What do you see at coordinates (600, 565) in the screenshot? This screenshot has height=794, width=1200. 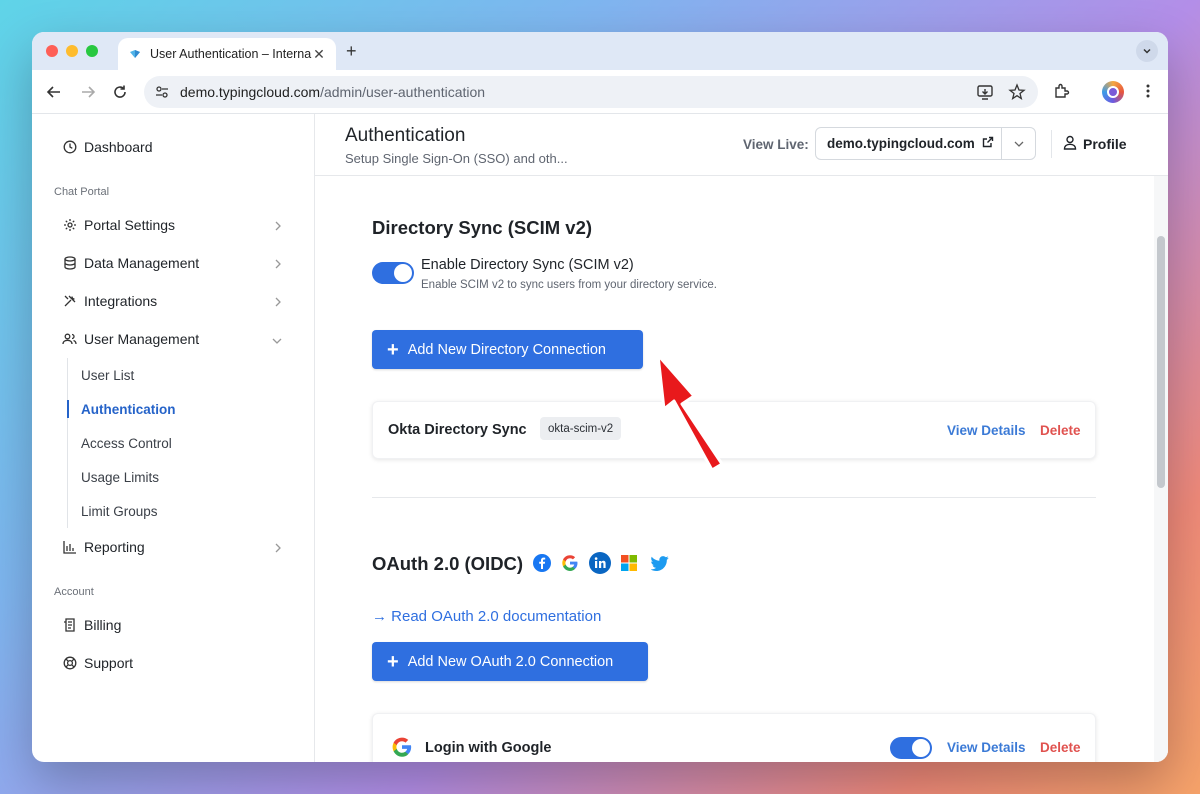 I see `linkedin-icon` at bounding box center [600, 565].